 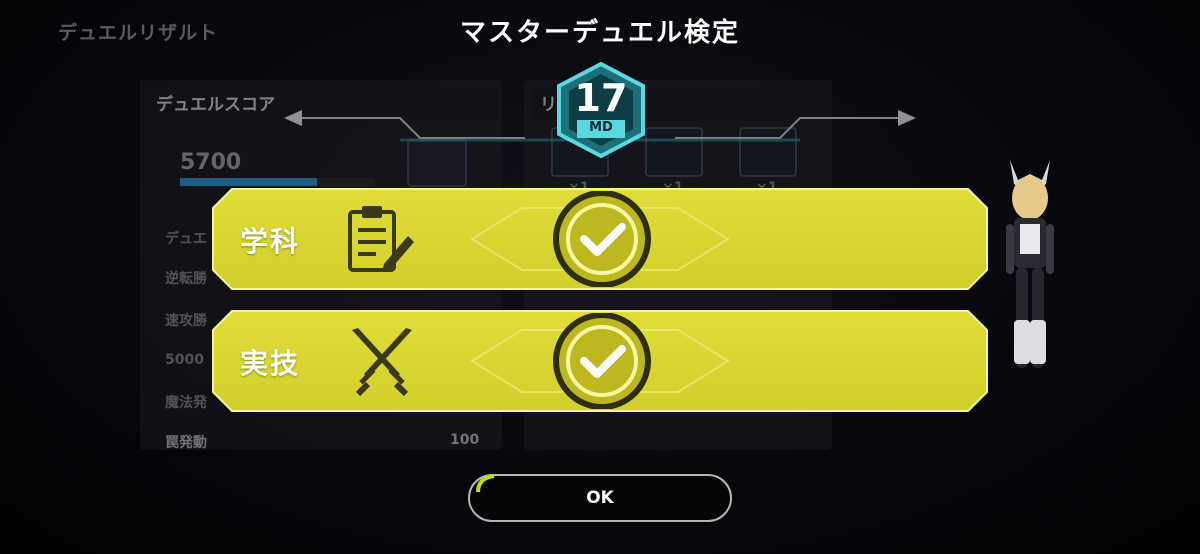 I want to click on rank-number: 17, so click(x=601, y=98).